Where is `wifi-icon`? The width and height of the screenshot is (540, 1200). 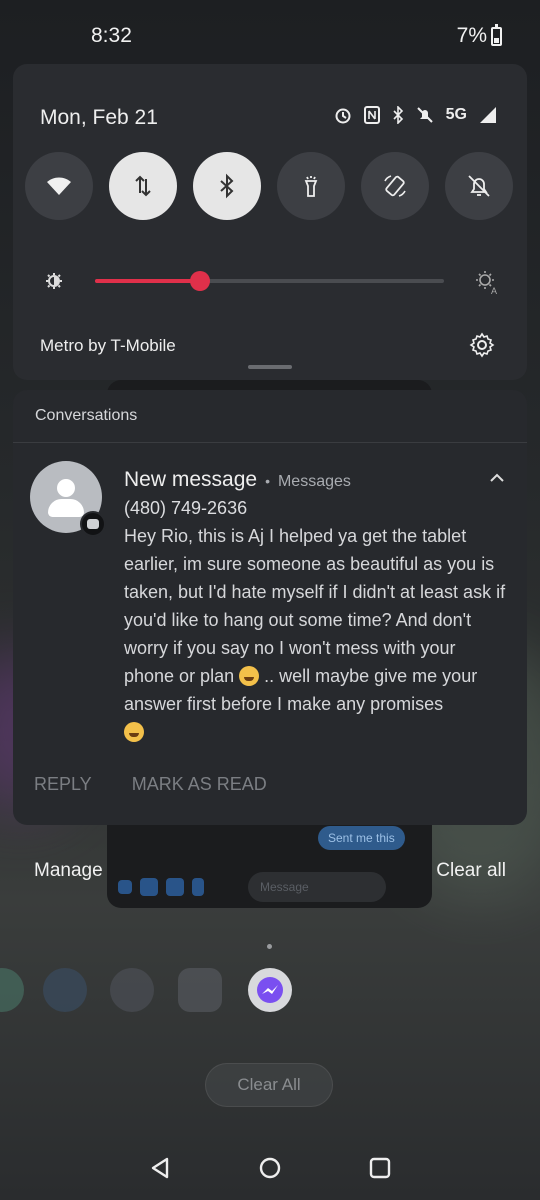
wifi-icon is located at coordinates (59, 186).